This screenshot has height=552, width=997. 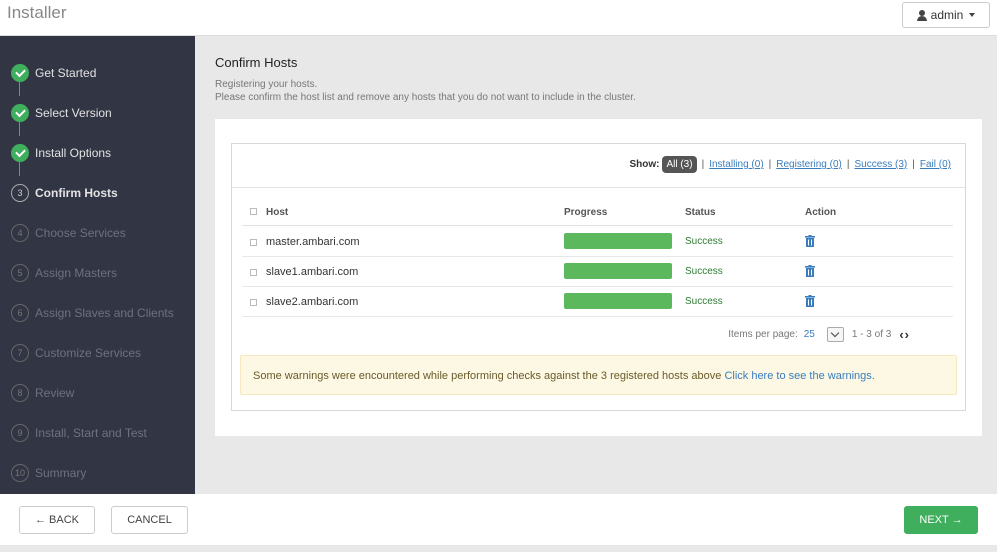 I want to click on see-warnings-link: Click here to see the warnings., so click(x=799, y=376).